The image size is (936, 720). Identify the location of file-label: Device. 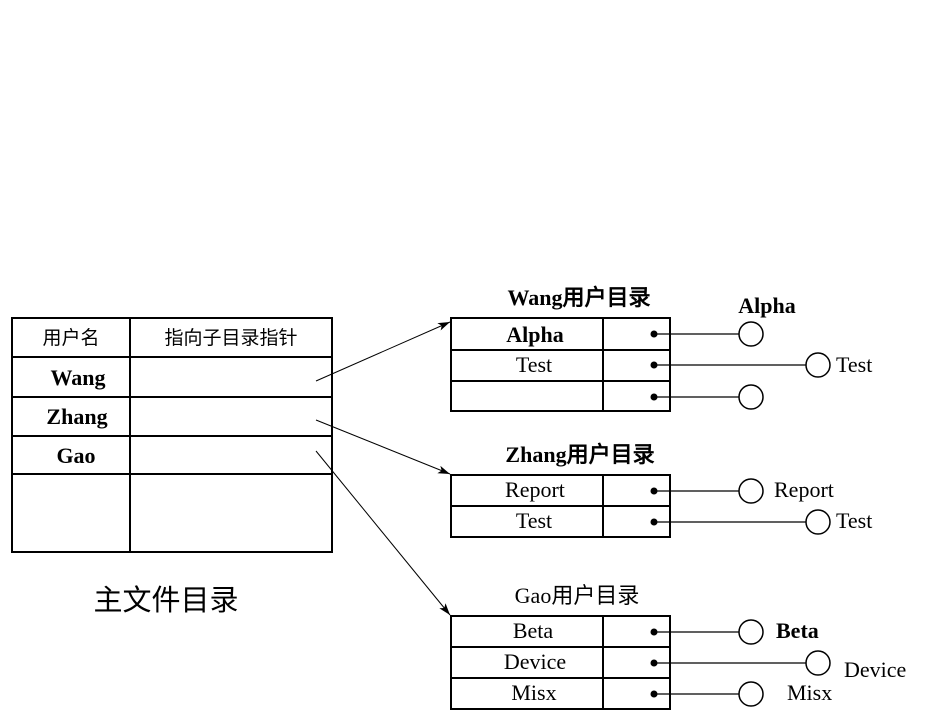
(875, 669).